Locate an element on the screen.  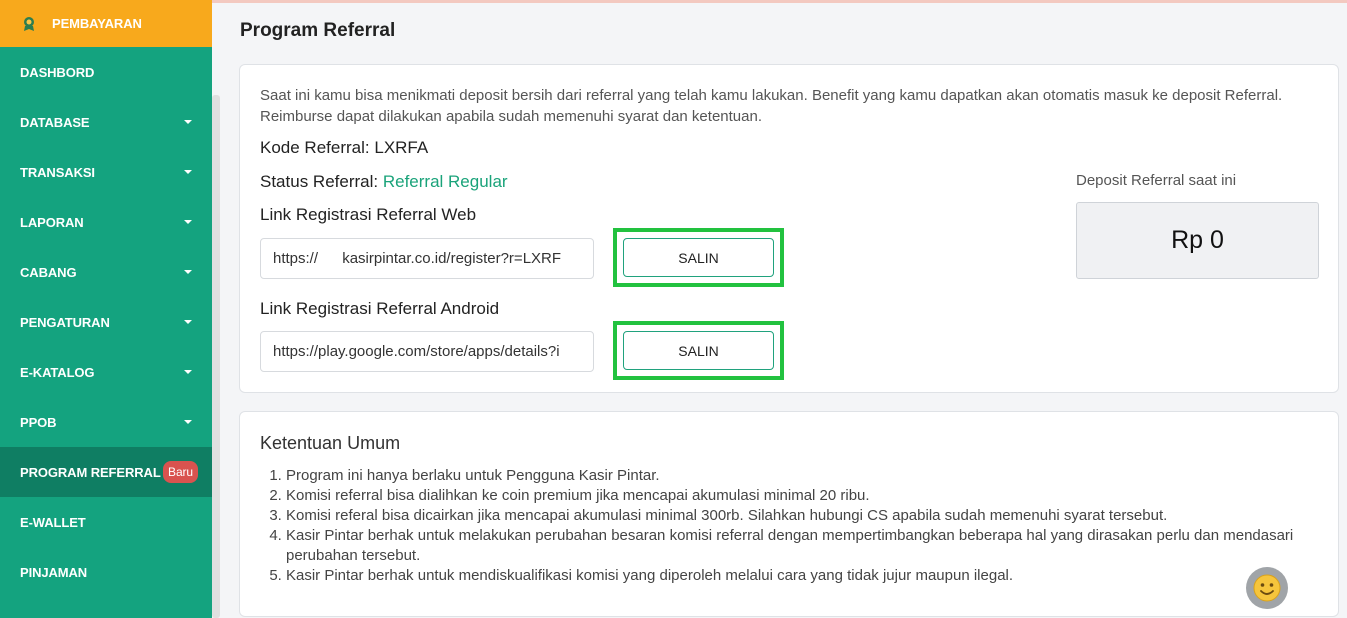
referral-status-value: Referral Regular is located at coordinates (445, 181).